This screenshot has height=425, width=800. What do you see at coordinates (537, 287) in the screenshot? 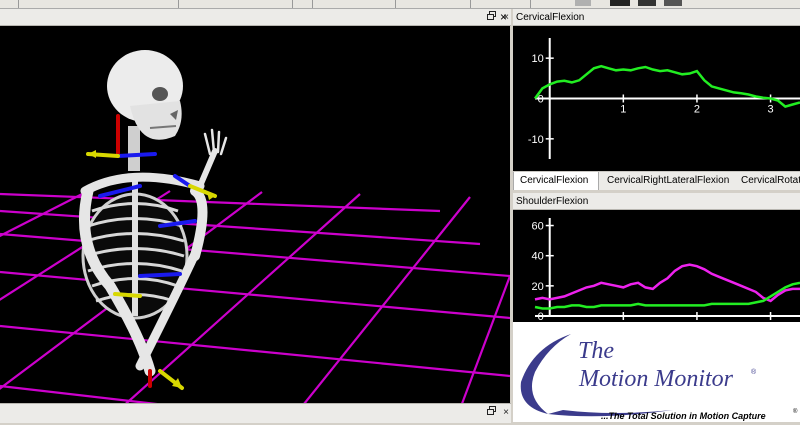
I see `y-tick-label: 20` at bounding box center [537, 287].